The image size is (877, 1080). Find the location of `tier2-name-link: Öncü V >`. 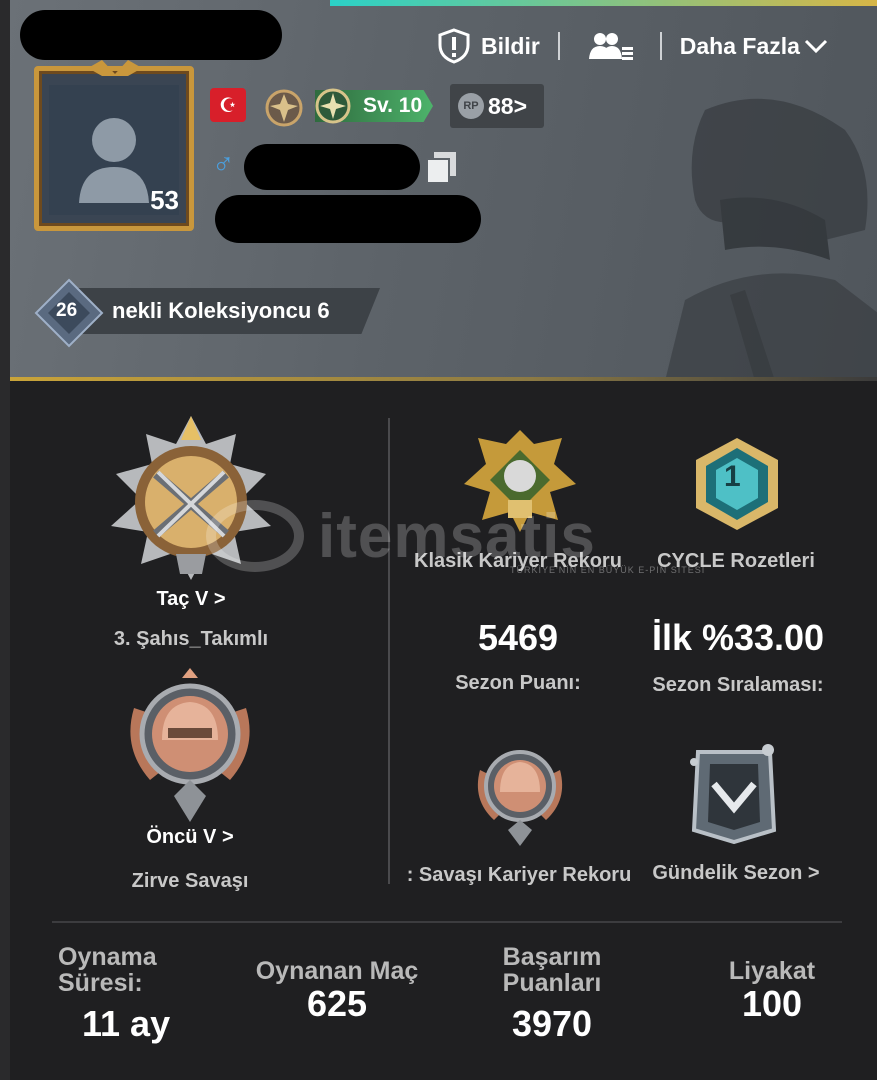

tier2-name-link: Öncü V > is located at coordinates (190, 837).